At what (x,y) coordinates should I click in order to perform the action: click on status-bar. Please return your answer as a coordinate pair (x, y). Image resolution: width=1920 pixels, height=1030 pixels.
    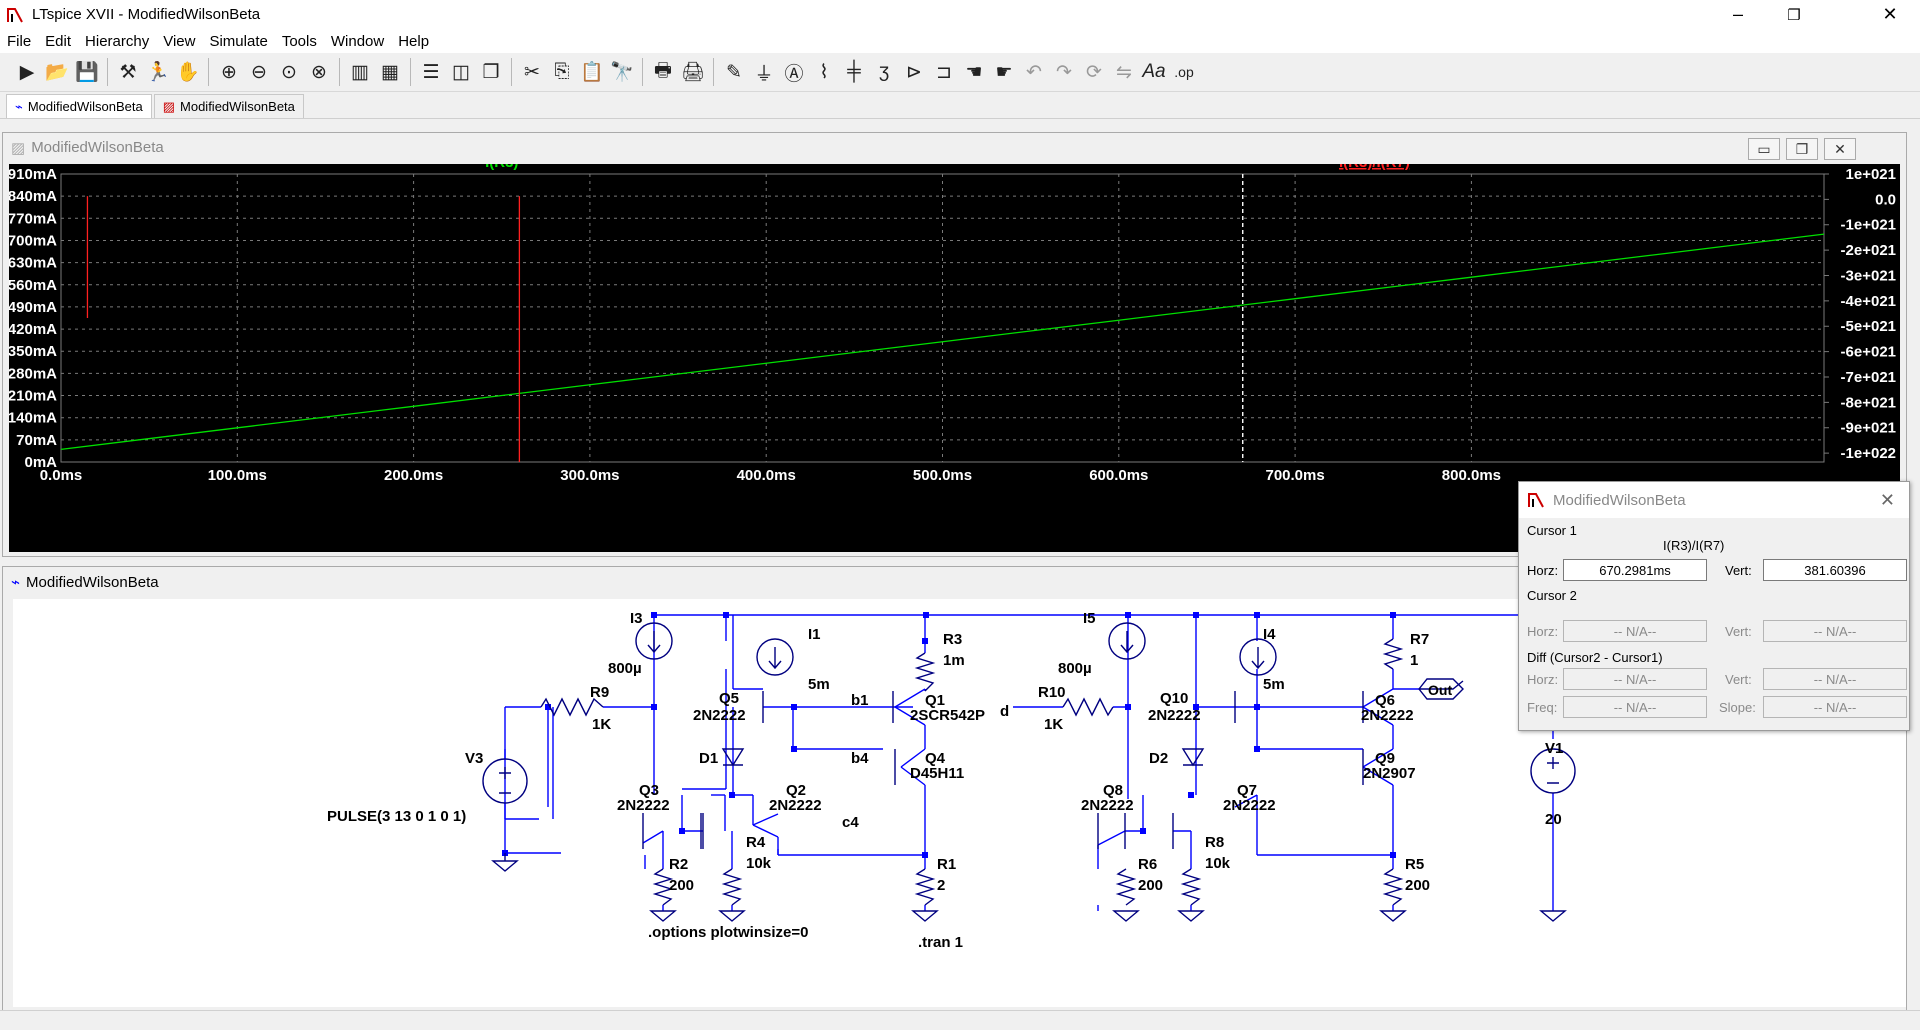
    Looking at the image, I should click on (960, 1020).